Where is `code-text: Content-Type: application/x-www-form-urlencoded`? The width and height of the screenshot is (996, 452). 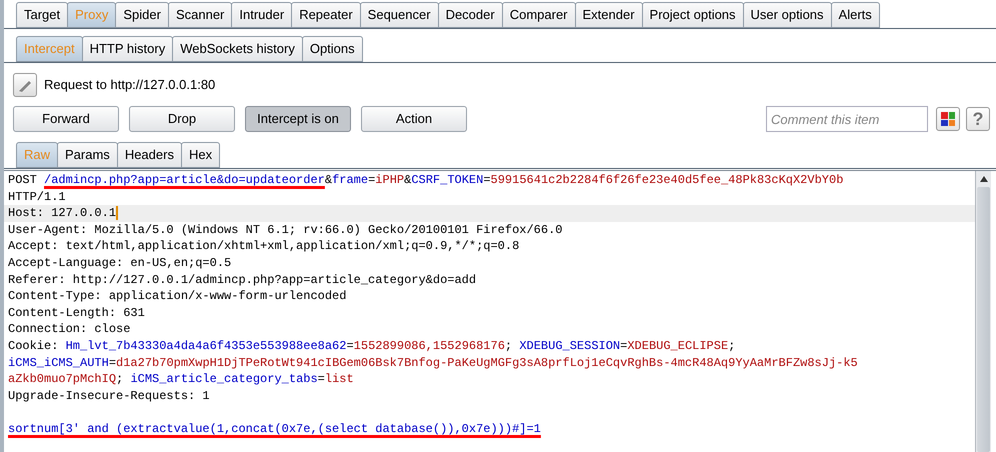 code-text: Content-Type: application/x-www-form-urlencoded is located at coordinates (177, 296).